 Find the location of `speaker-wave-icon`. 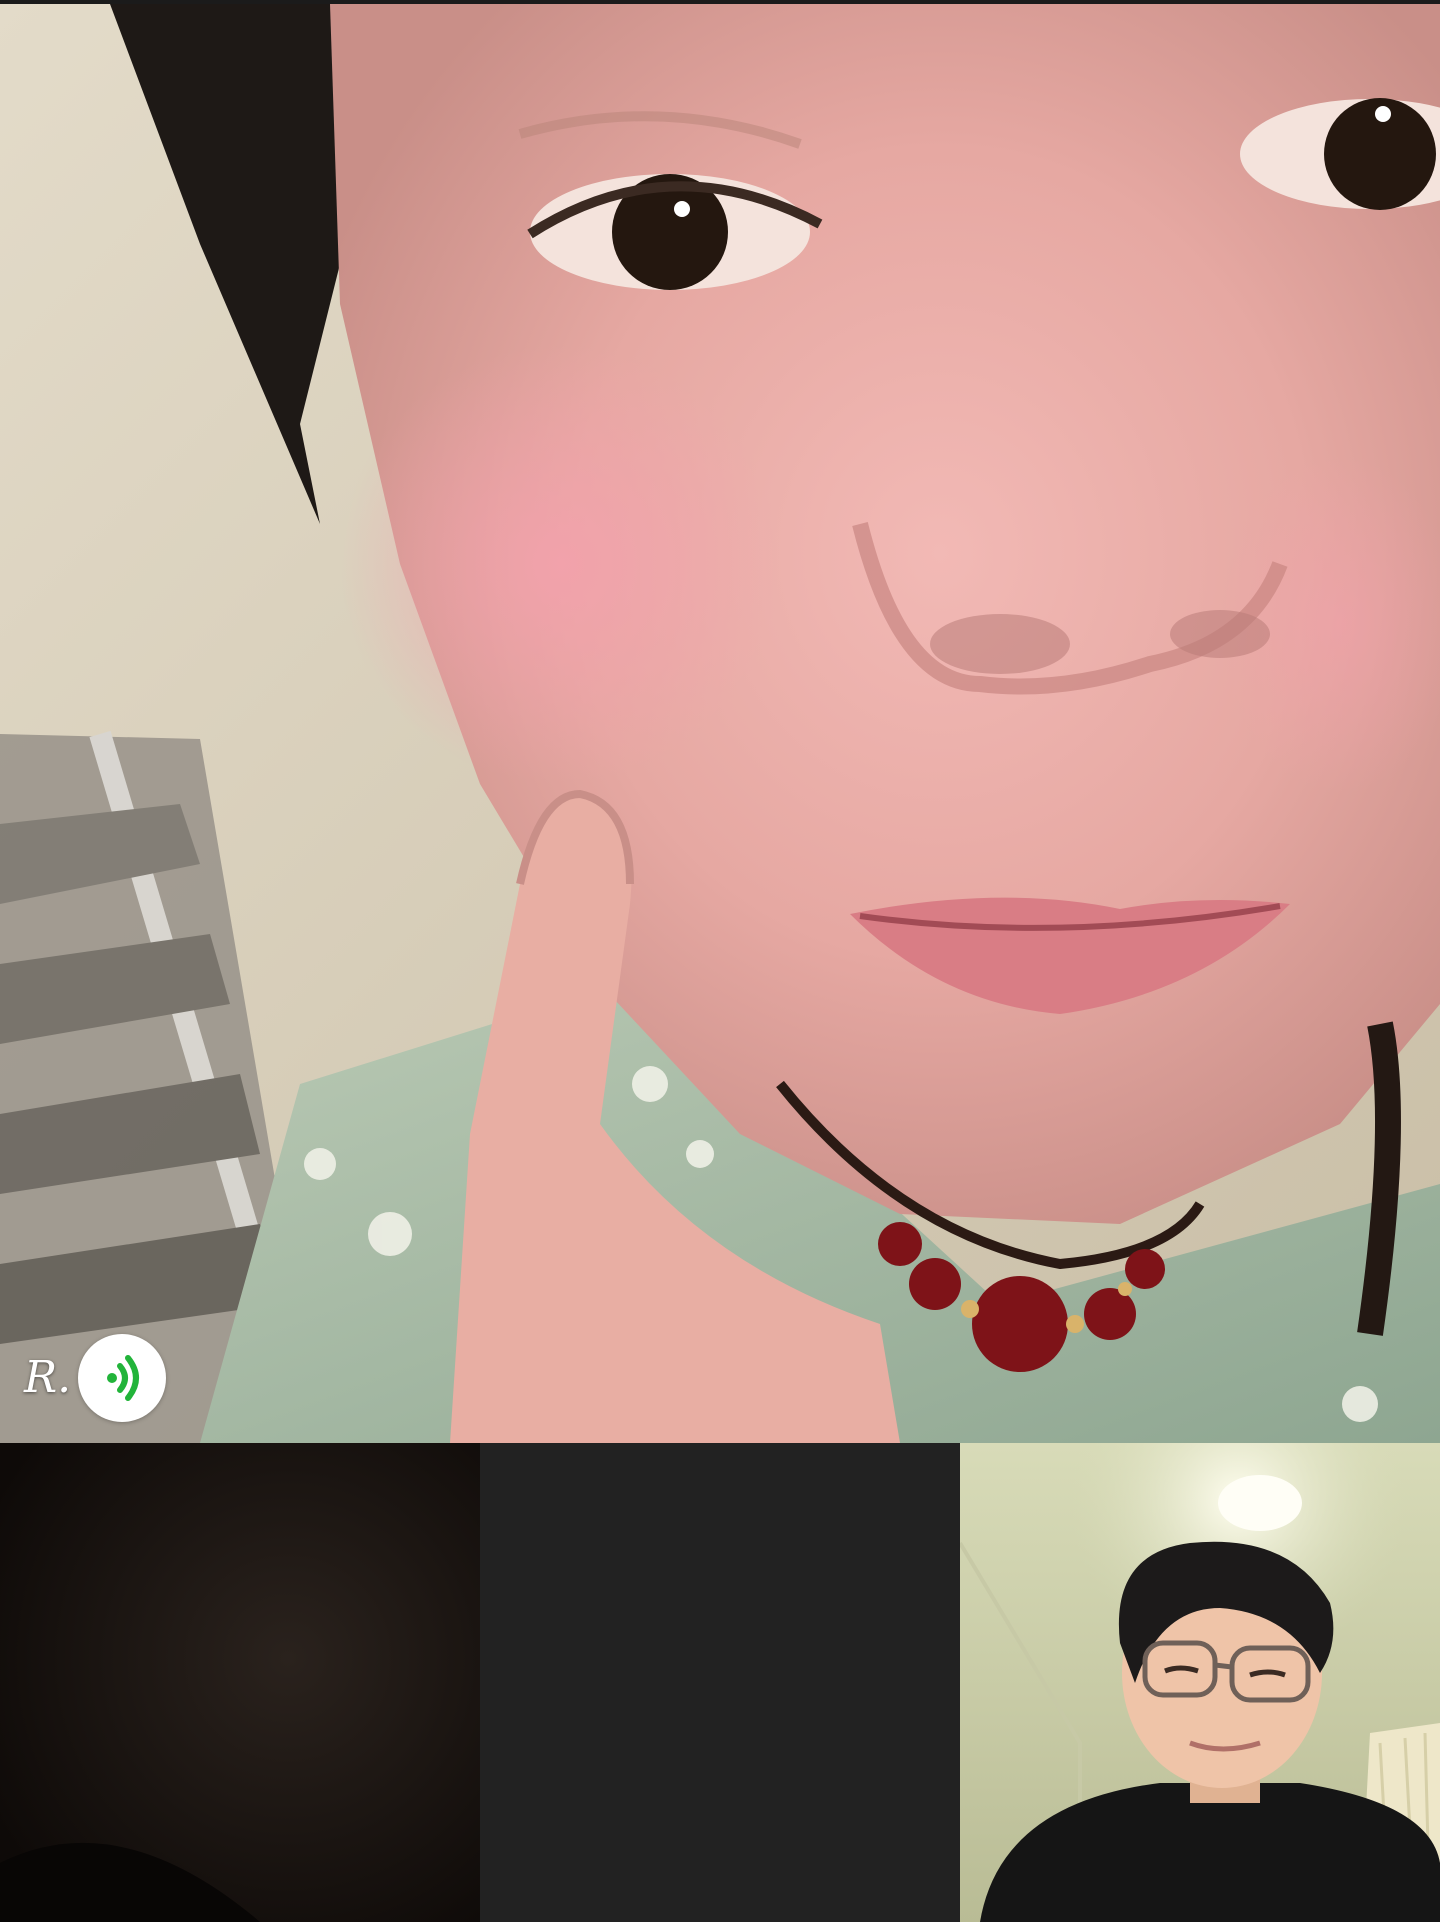

speaker-wave-icon is located at coordinates (123, 1378).